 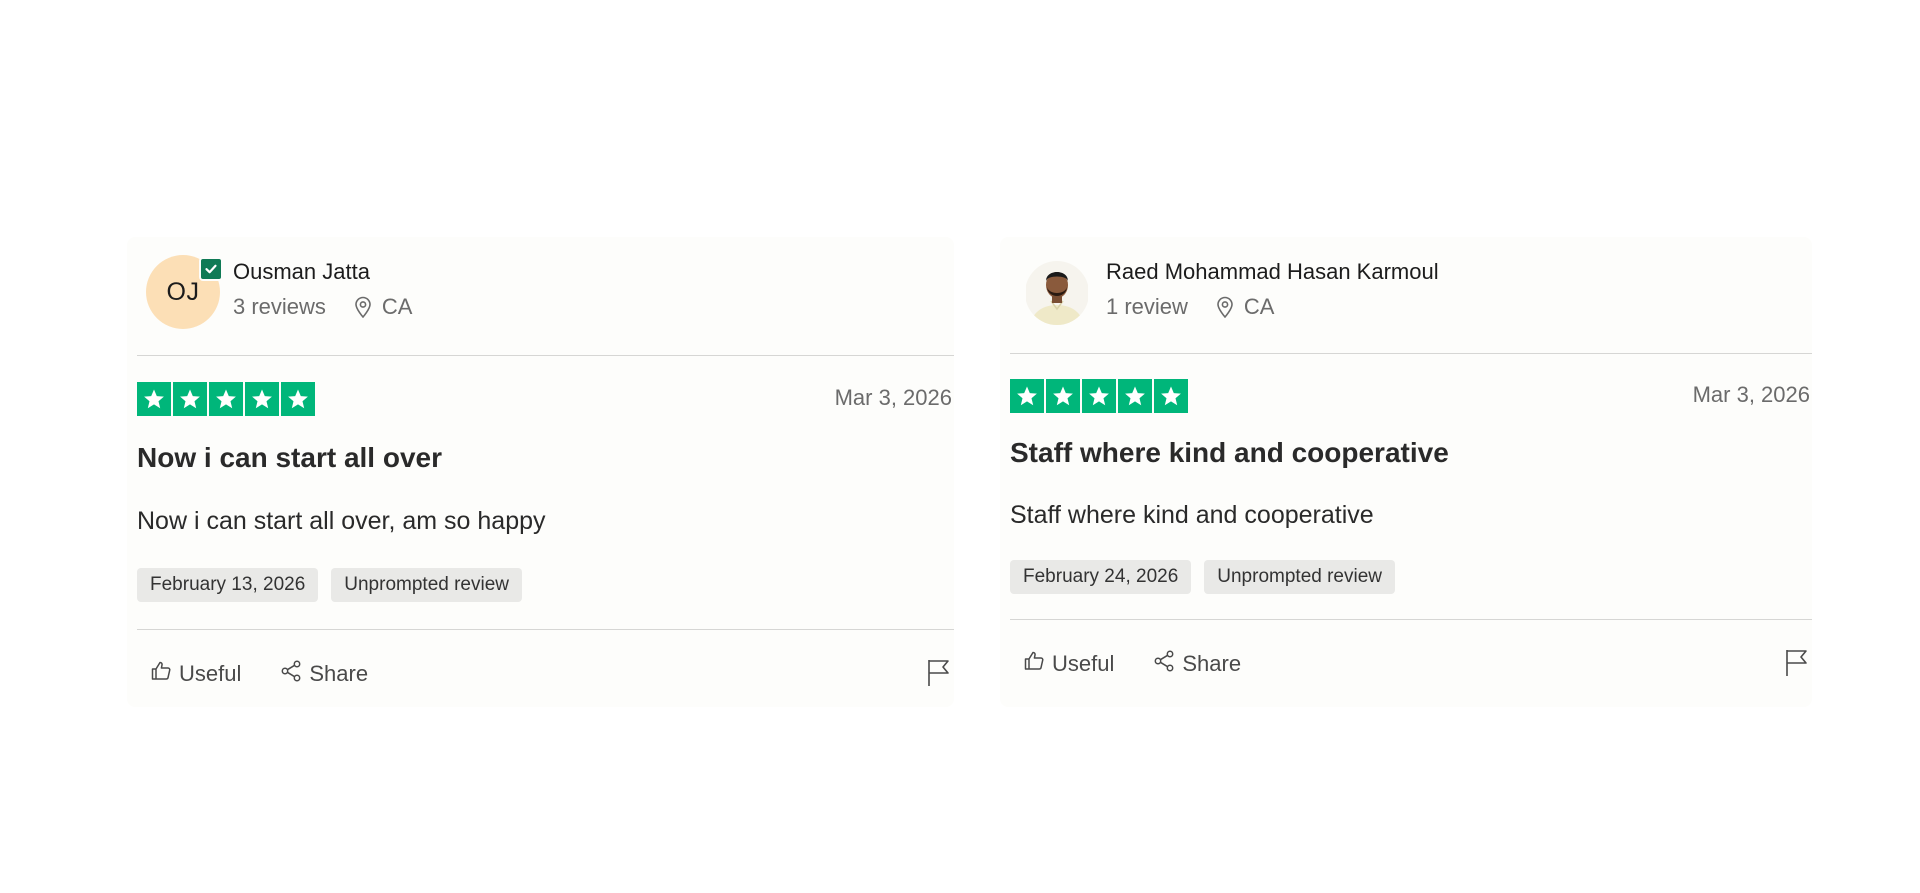 I want to click on experience-date-badge: February 24, 2026, so click(x=1101, y=577).